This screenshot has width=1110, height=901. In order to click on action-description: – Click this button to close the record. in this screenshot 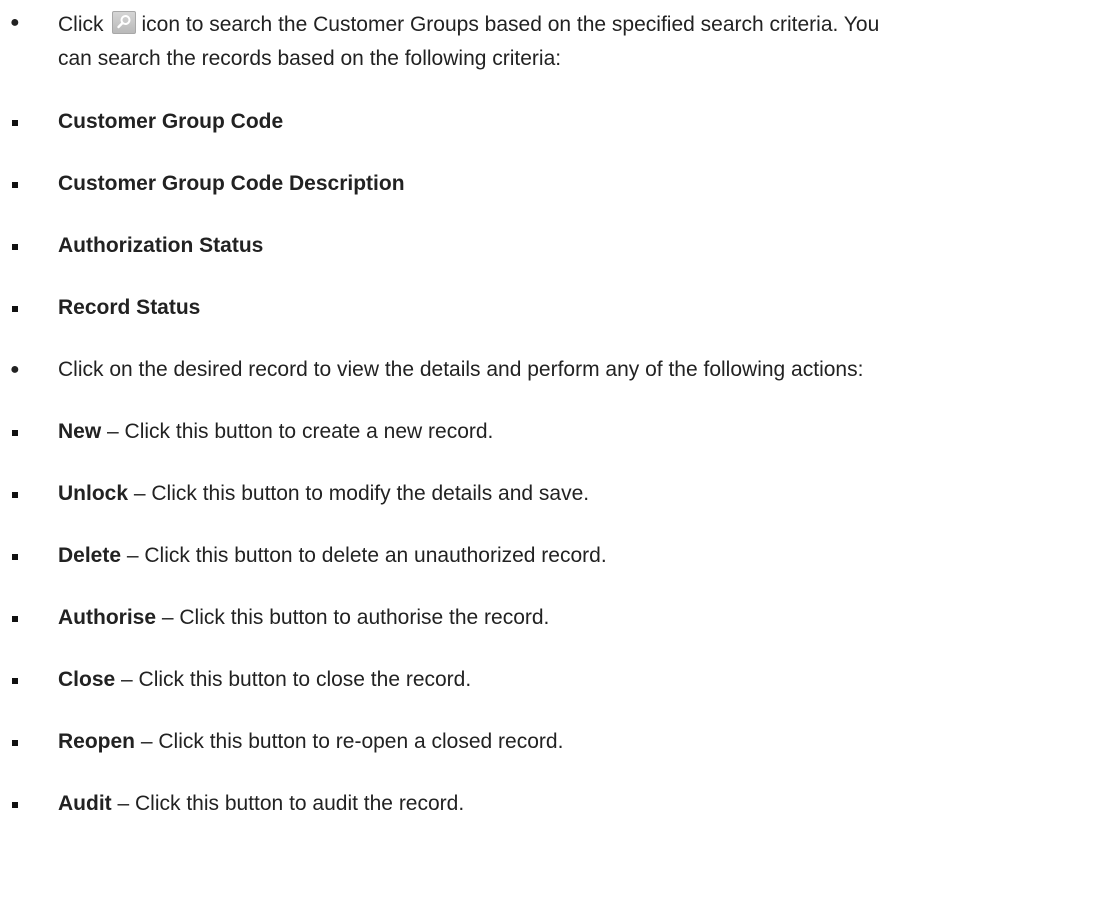, I will do `click(293, 679)`.